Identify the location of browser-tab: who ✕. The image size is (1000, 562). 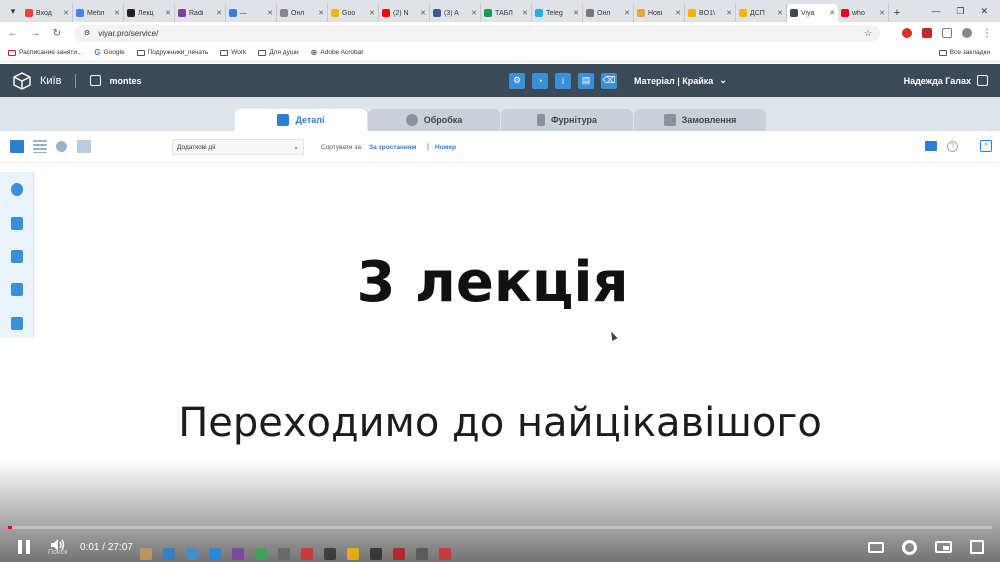
(863, 13).